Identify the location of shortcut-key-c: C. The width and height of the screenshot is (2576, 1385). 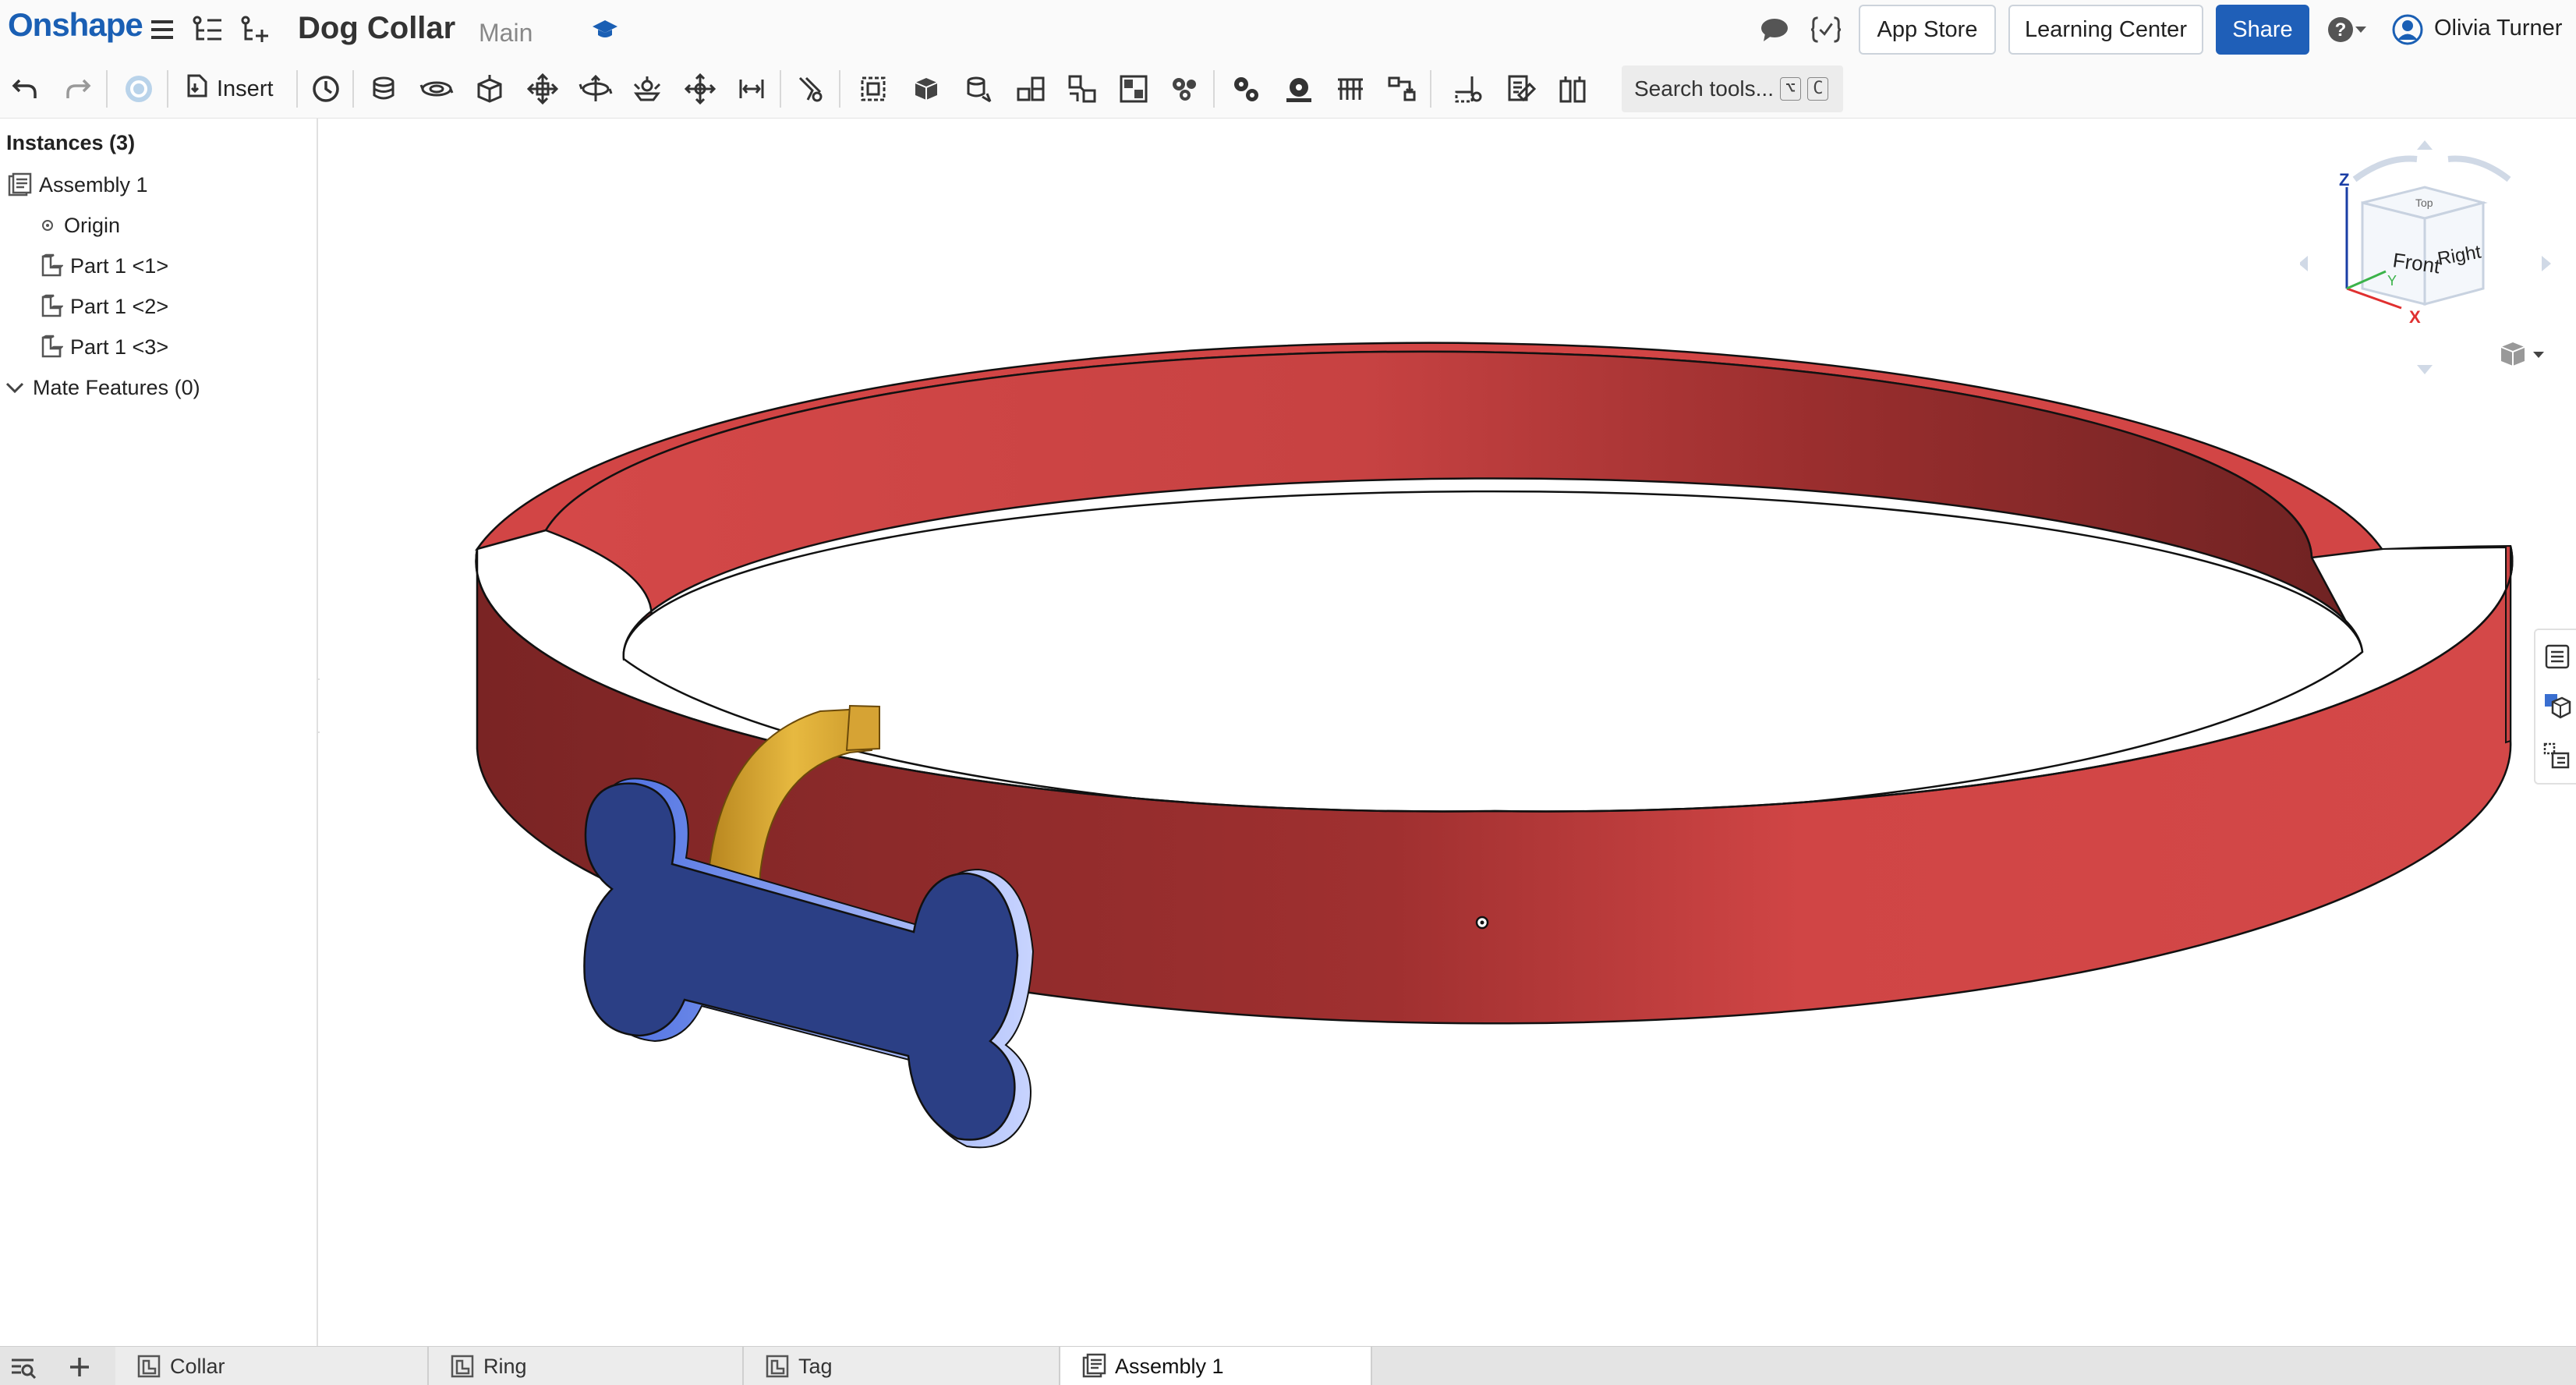
(1818, 89).